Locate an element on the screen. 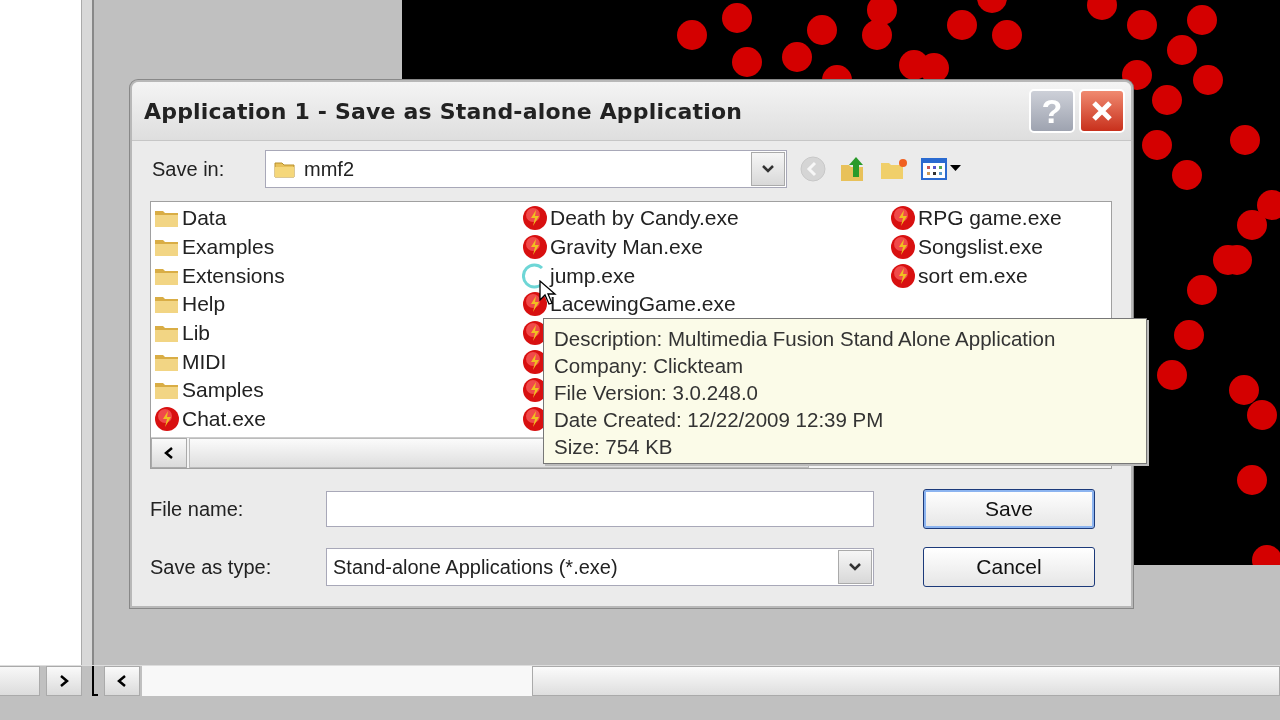 The image size is (1280, 720). cancel-button: Cancel is located at coordinates (1009, 567).